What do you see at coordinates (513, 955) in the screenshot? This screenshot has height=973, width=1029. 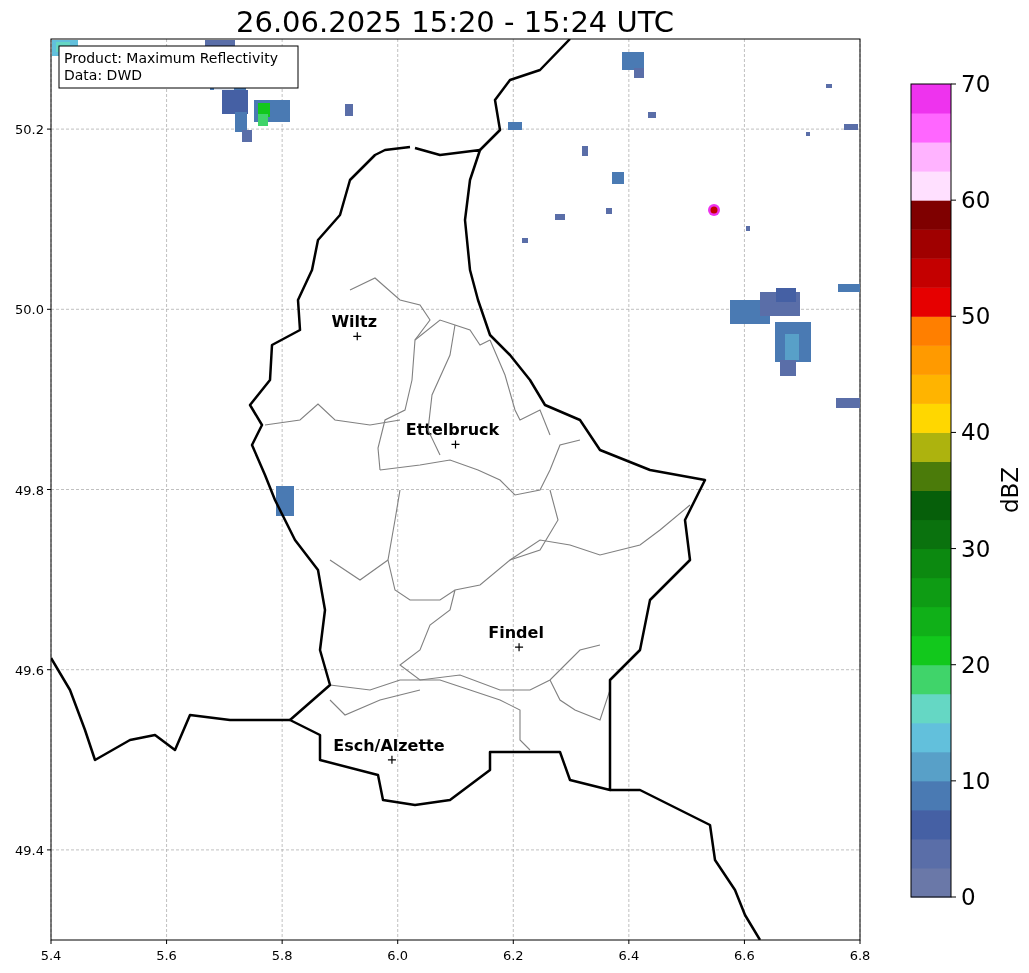 I see `x-tick-label: 6.2` at bounding box center [513, 955].